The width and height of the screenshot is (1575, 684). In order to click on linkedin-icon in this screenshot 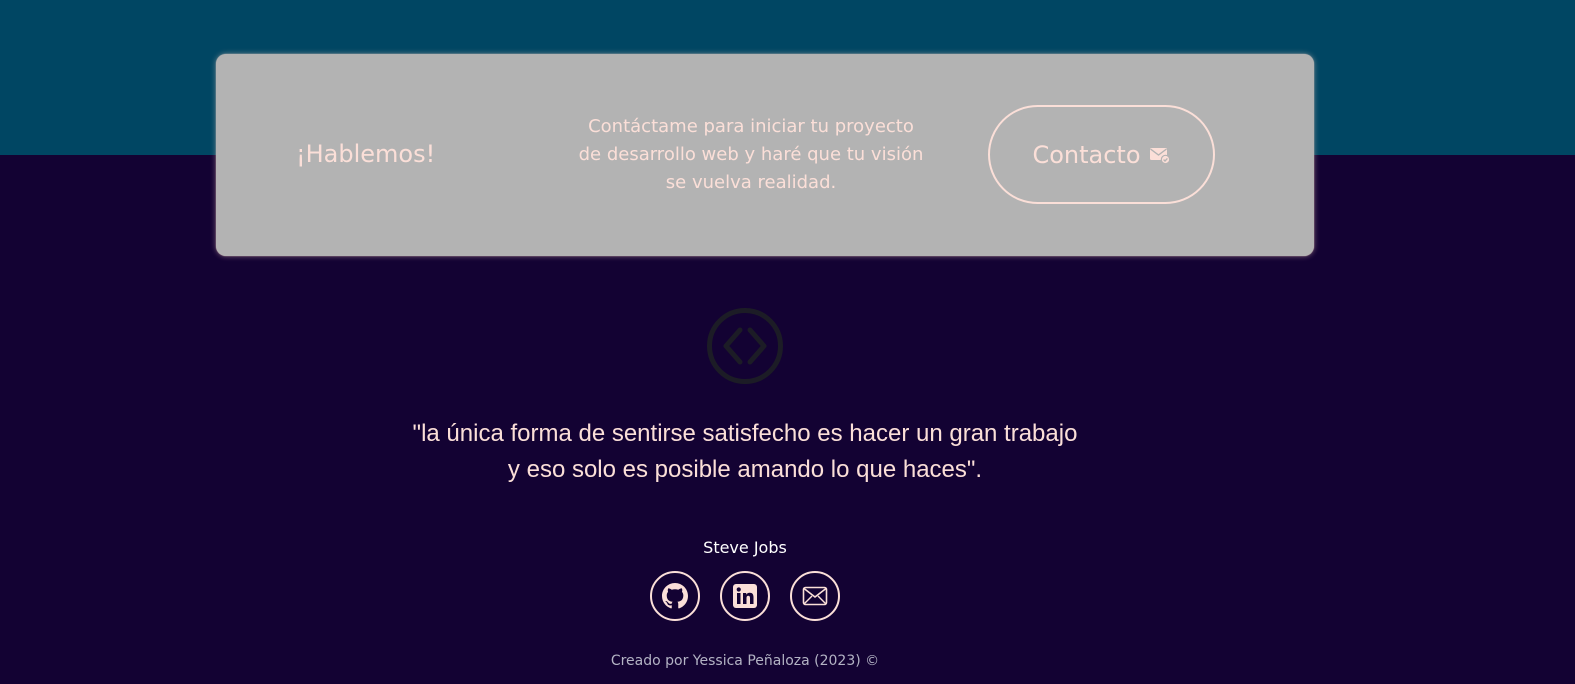, I will do `click(745, 596)`.